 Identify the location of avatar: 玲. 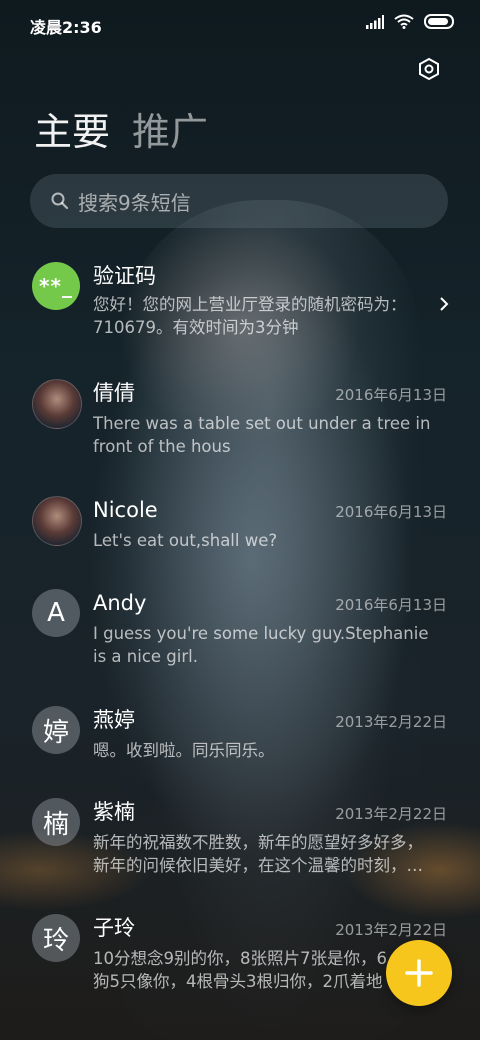
(56, 938).